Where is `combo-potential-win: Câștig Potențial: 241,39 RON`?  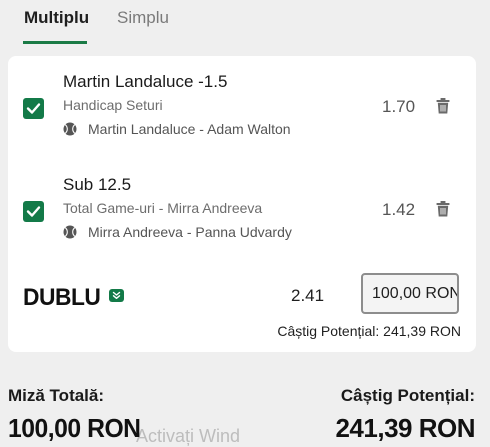 combo-potential-win: Câștig Potențial: 241,39 RON is located at coordinates (369, 331).